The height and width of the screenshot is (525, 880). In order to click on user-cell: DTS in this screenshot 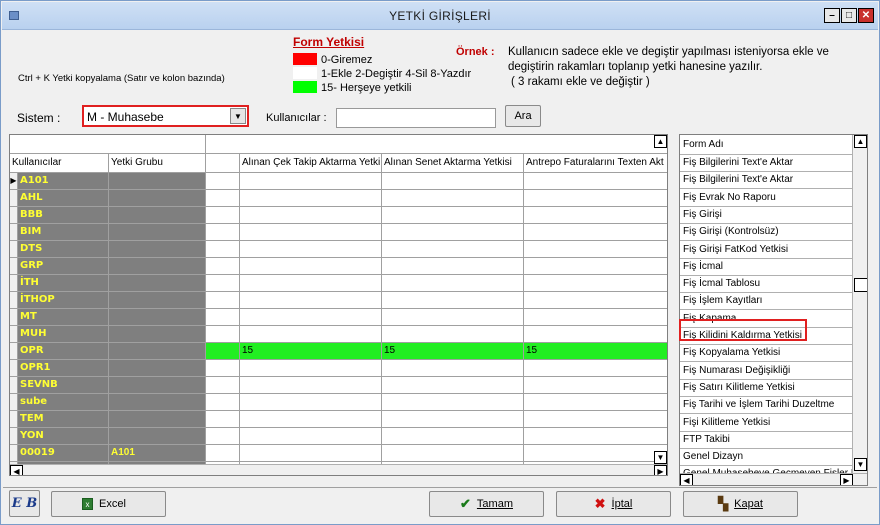, I will do `click(63, 249)`.